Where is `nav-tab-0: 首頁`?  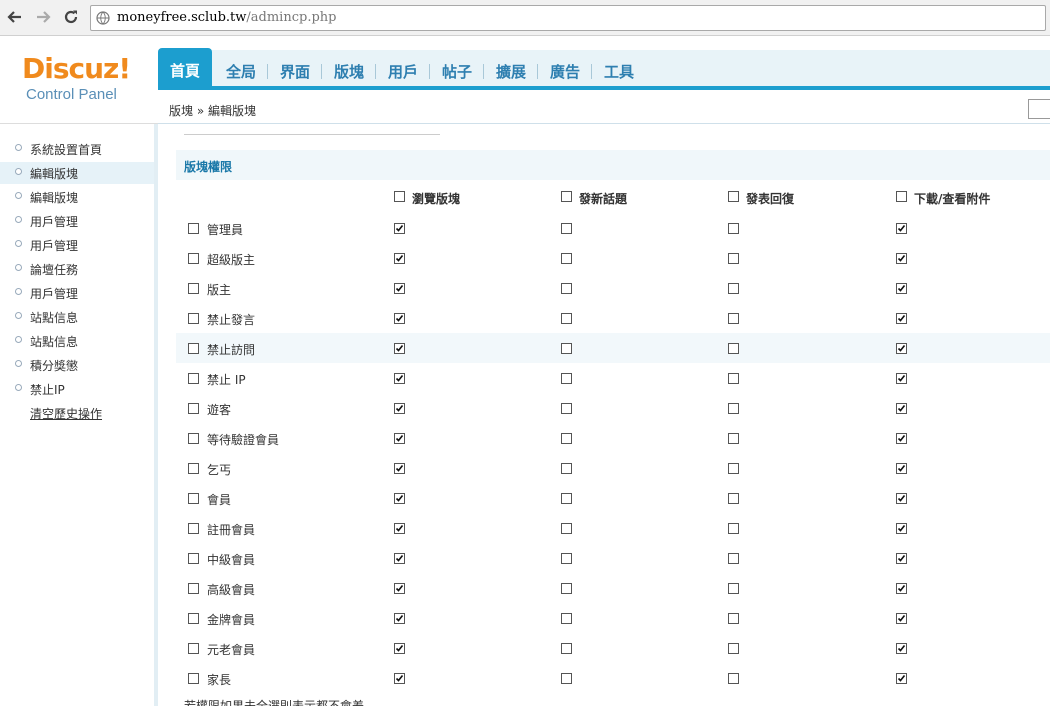 nav-tab-0: 首頁 is located at coordinates (185, 69).